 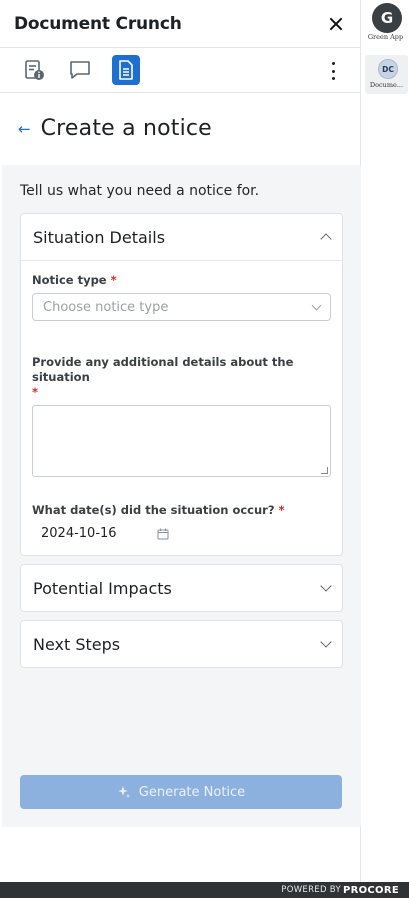 I want to click on document-info-button, so click(x=34, y=70).